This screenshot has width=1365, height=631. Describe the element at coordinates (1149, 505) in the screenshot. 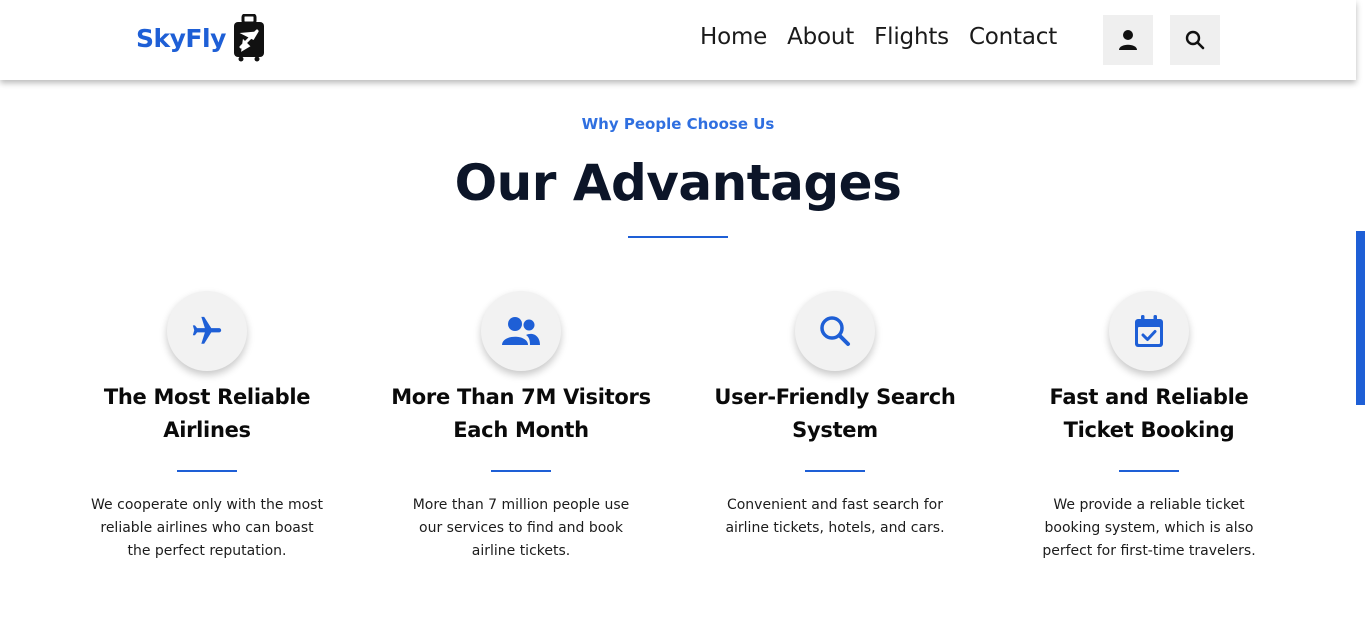

I see `card-text-line: We provide a reliable ticket` at that location.